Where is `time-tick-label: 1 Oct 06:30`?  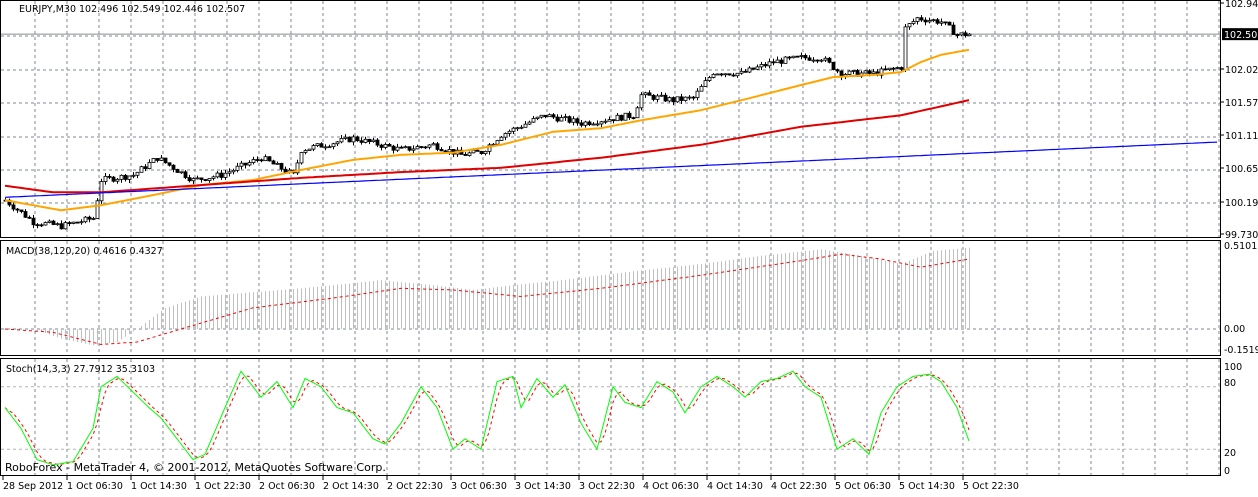
time-tick-label: 1 Oct 06:30 is located at coordinates (95, 486).